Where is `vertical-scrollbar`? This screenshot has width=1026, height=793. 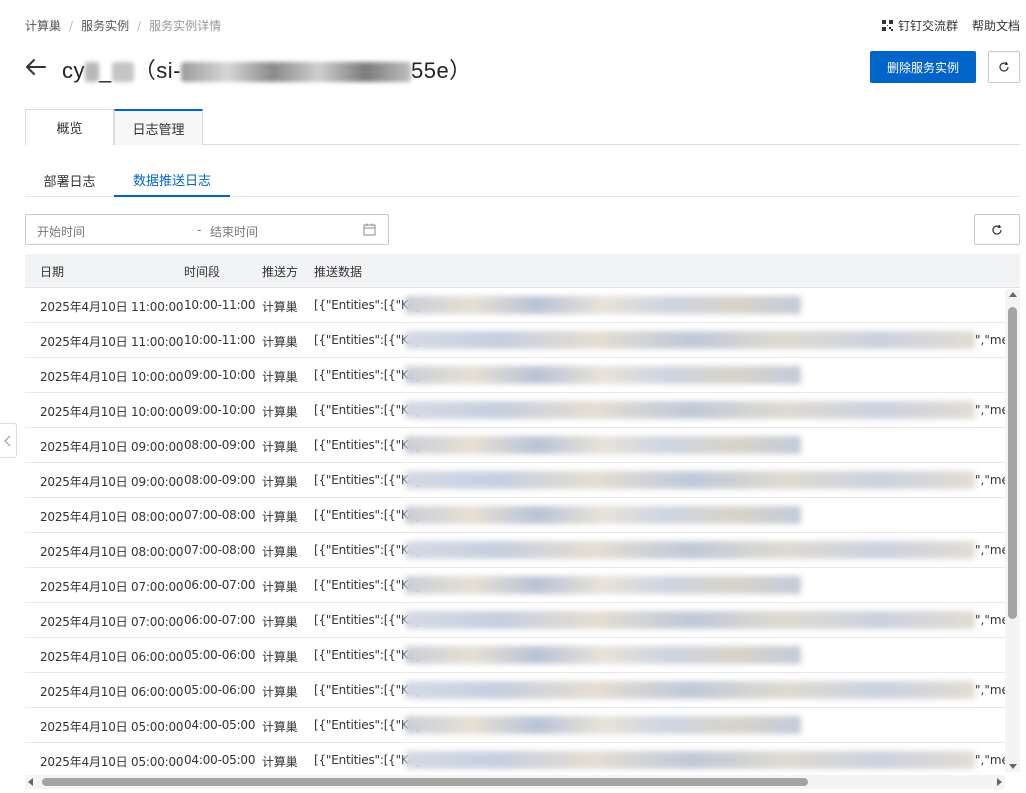 vertical-scrollbar is located at coordinates (1012, 530).